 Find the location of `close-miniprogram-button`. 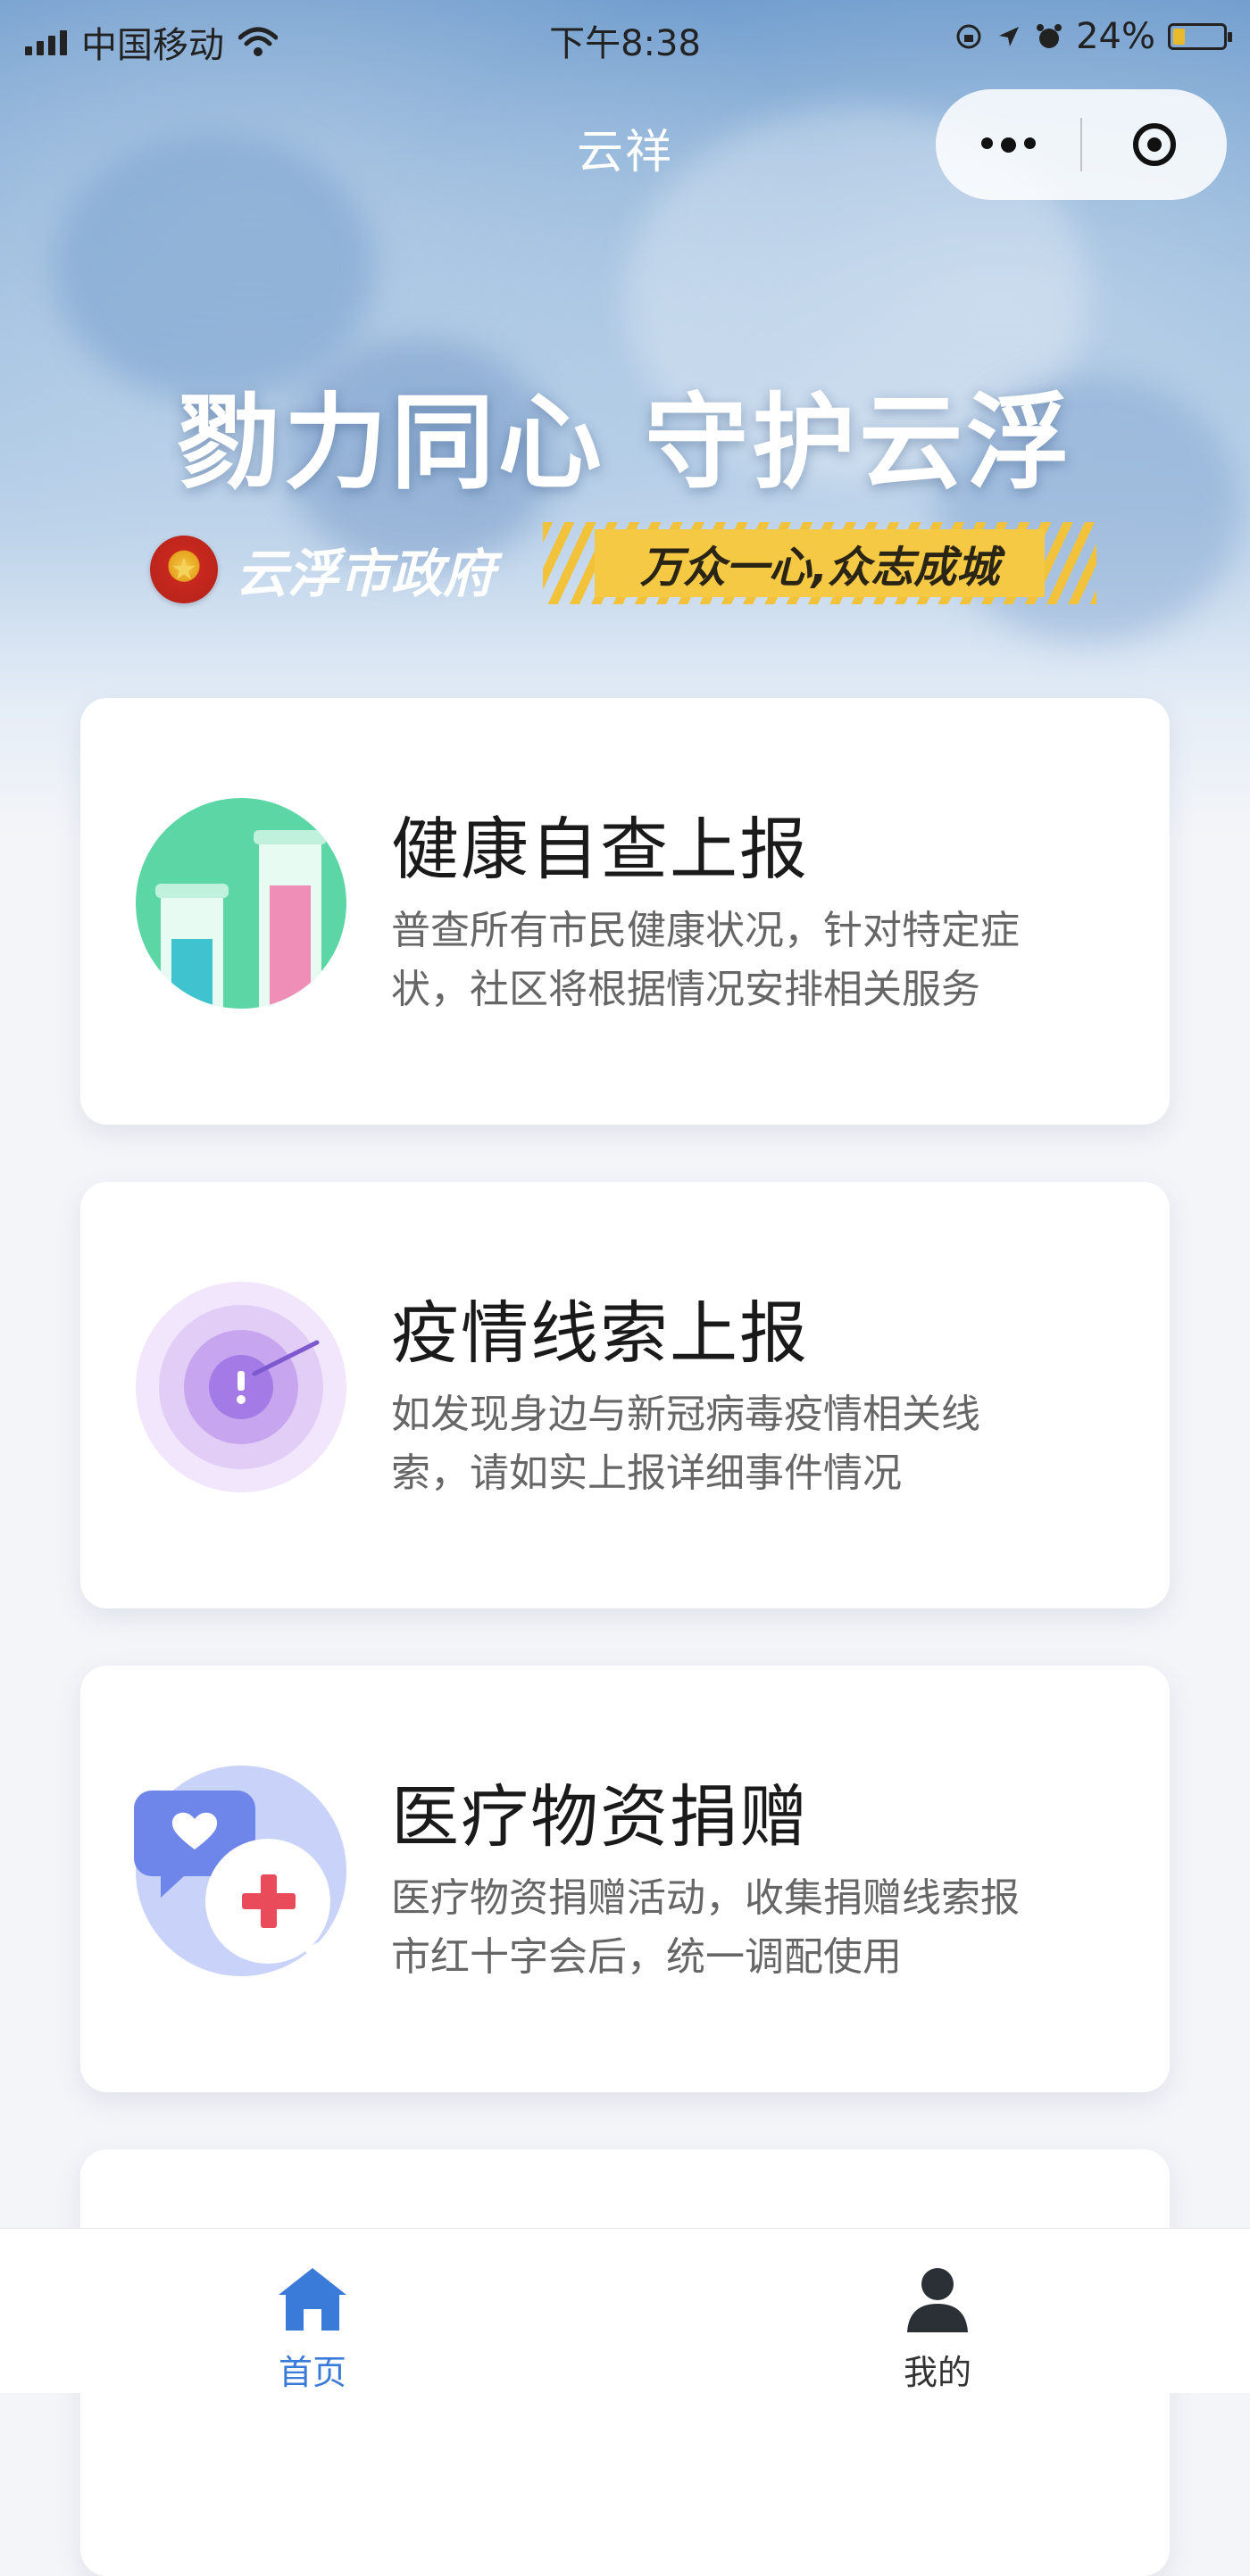

close-miniprogram-button is located at coordinates (1155, 144).